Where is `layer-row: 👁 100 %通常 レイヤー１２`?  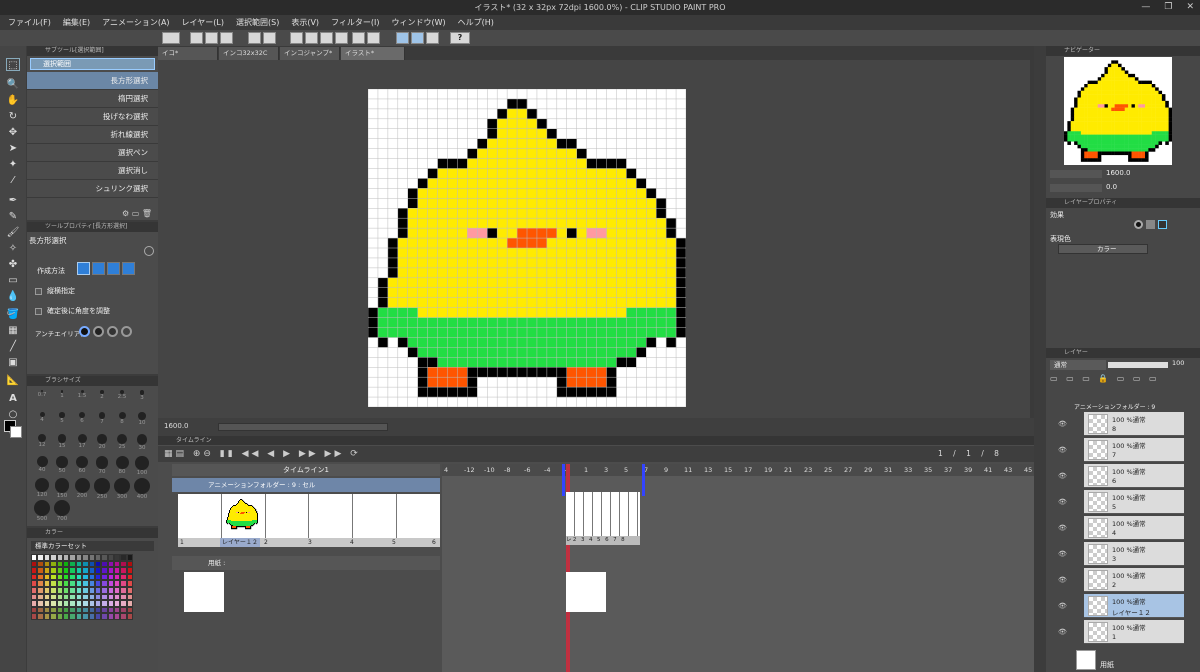 layer-row: 👁 100 %通常 レイヤー１２ is located at coordinates (1121, 606).